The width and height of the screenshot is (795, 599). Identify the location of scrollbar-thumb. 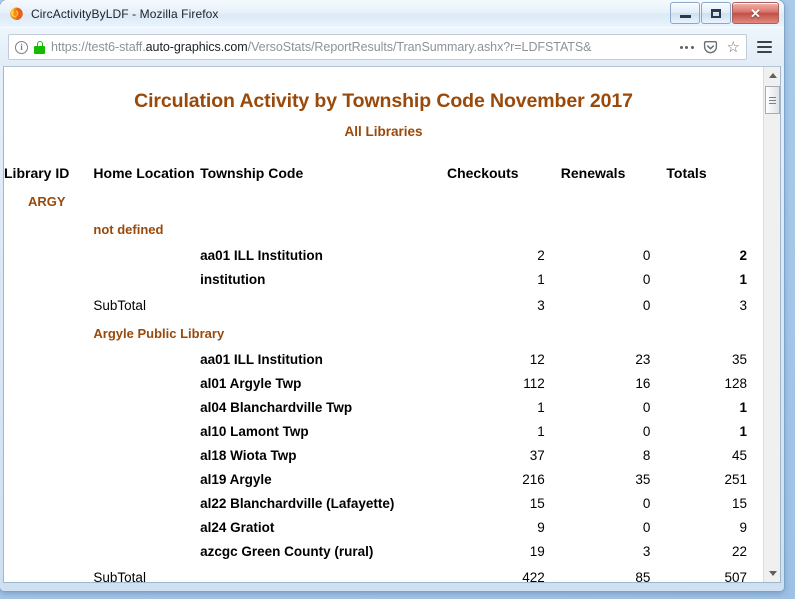
(772, 100).